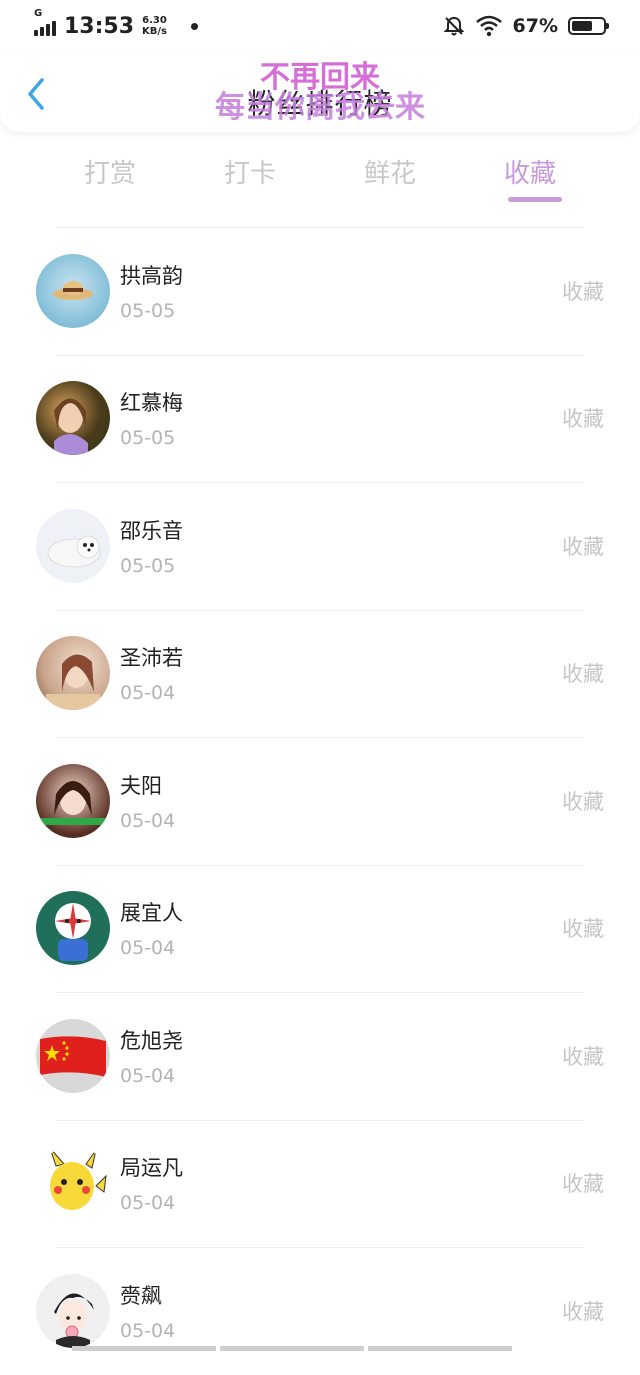 This screenshot has width=640, height=1375. Describe the element at coordinates (588, 26) in the screenshot. I see `battery-icon` at that location.